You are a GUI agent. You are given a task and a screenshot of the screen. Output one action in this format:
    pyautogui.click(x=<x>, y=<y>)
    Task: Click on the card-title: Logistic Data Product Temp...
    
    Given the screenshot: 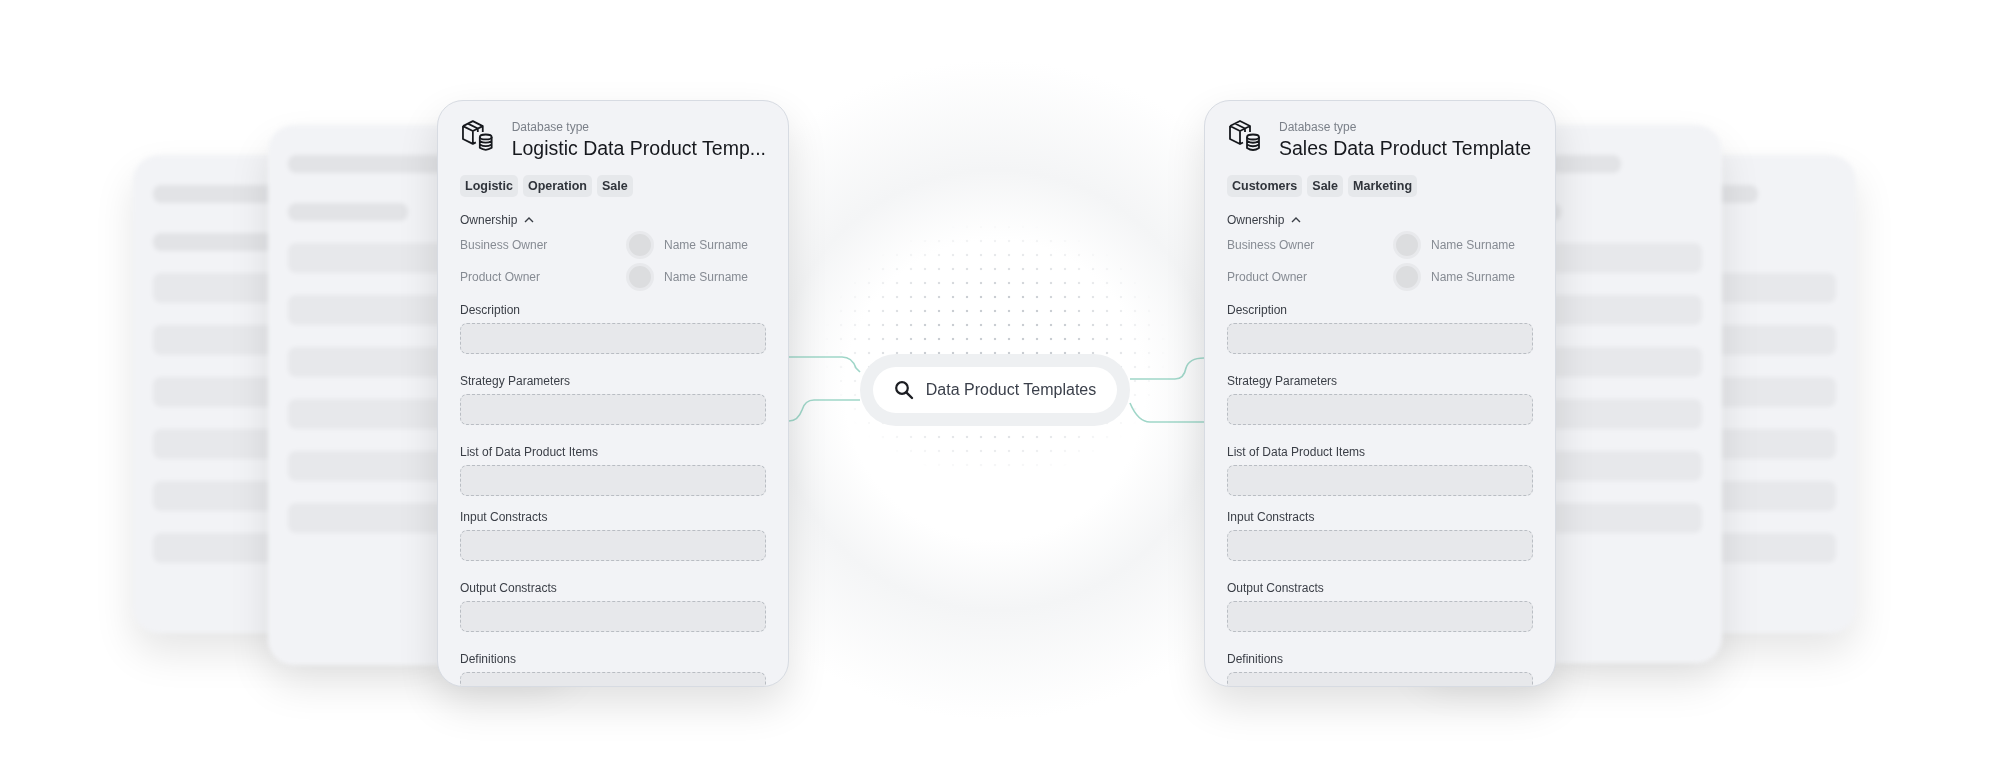 What is the action you would take?
    pyautogui.click(x=638, y=148)
    